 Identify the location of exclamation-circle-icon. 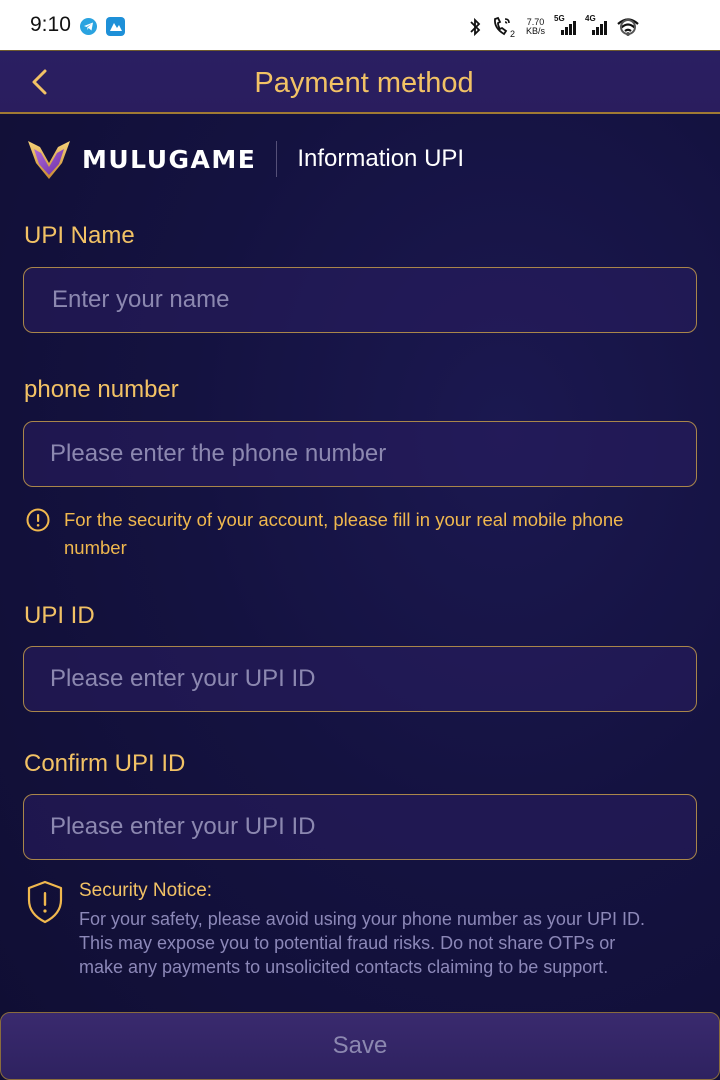
(38, 520).